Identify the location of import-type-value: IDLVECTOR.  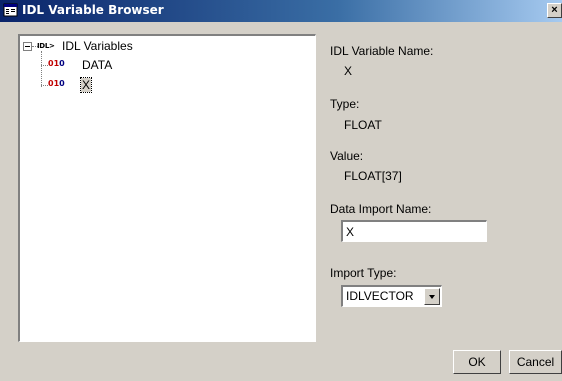
(380, 296).